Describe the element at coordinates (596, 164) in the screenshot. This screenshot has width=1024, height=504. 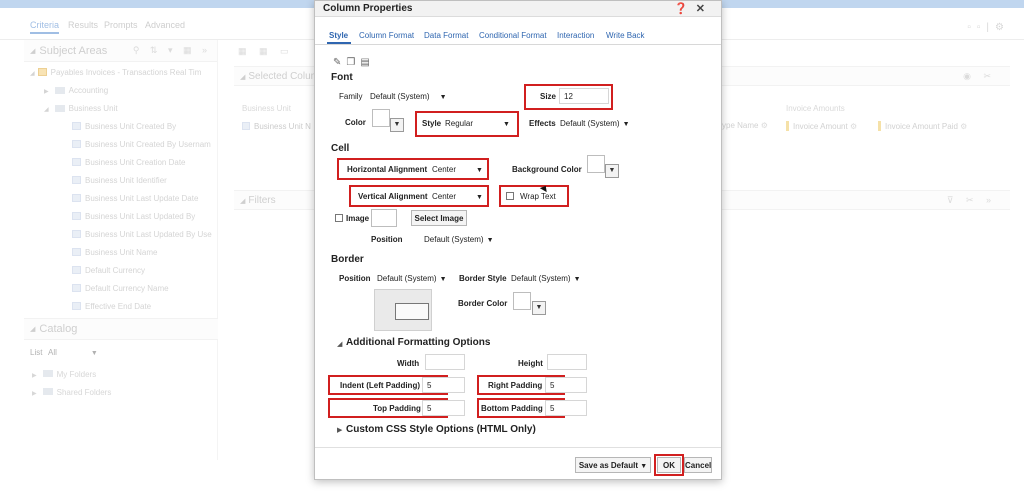
I see `background-color-swatch` at that location.